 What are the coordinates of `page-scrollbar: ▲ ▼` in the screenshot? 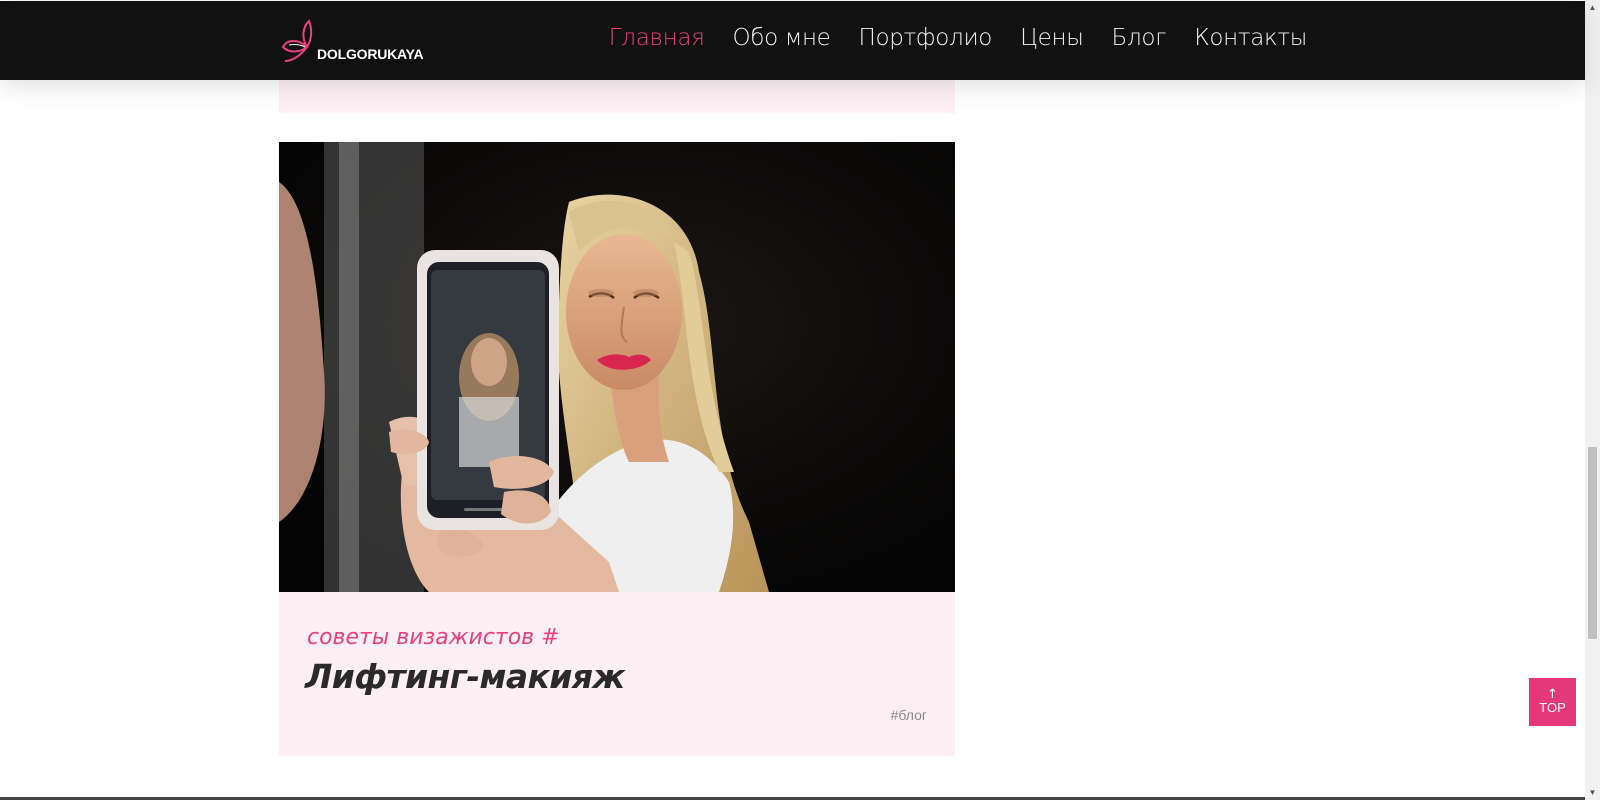 It's located at (1592, 400).